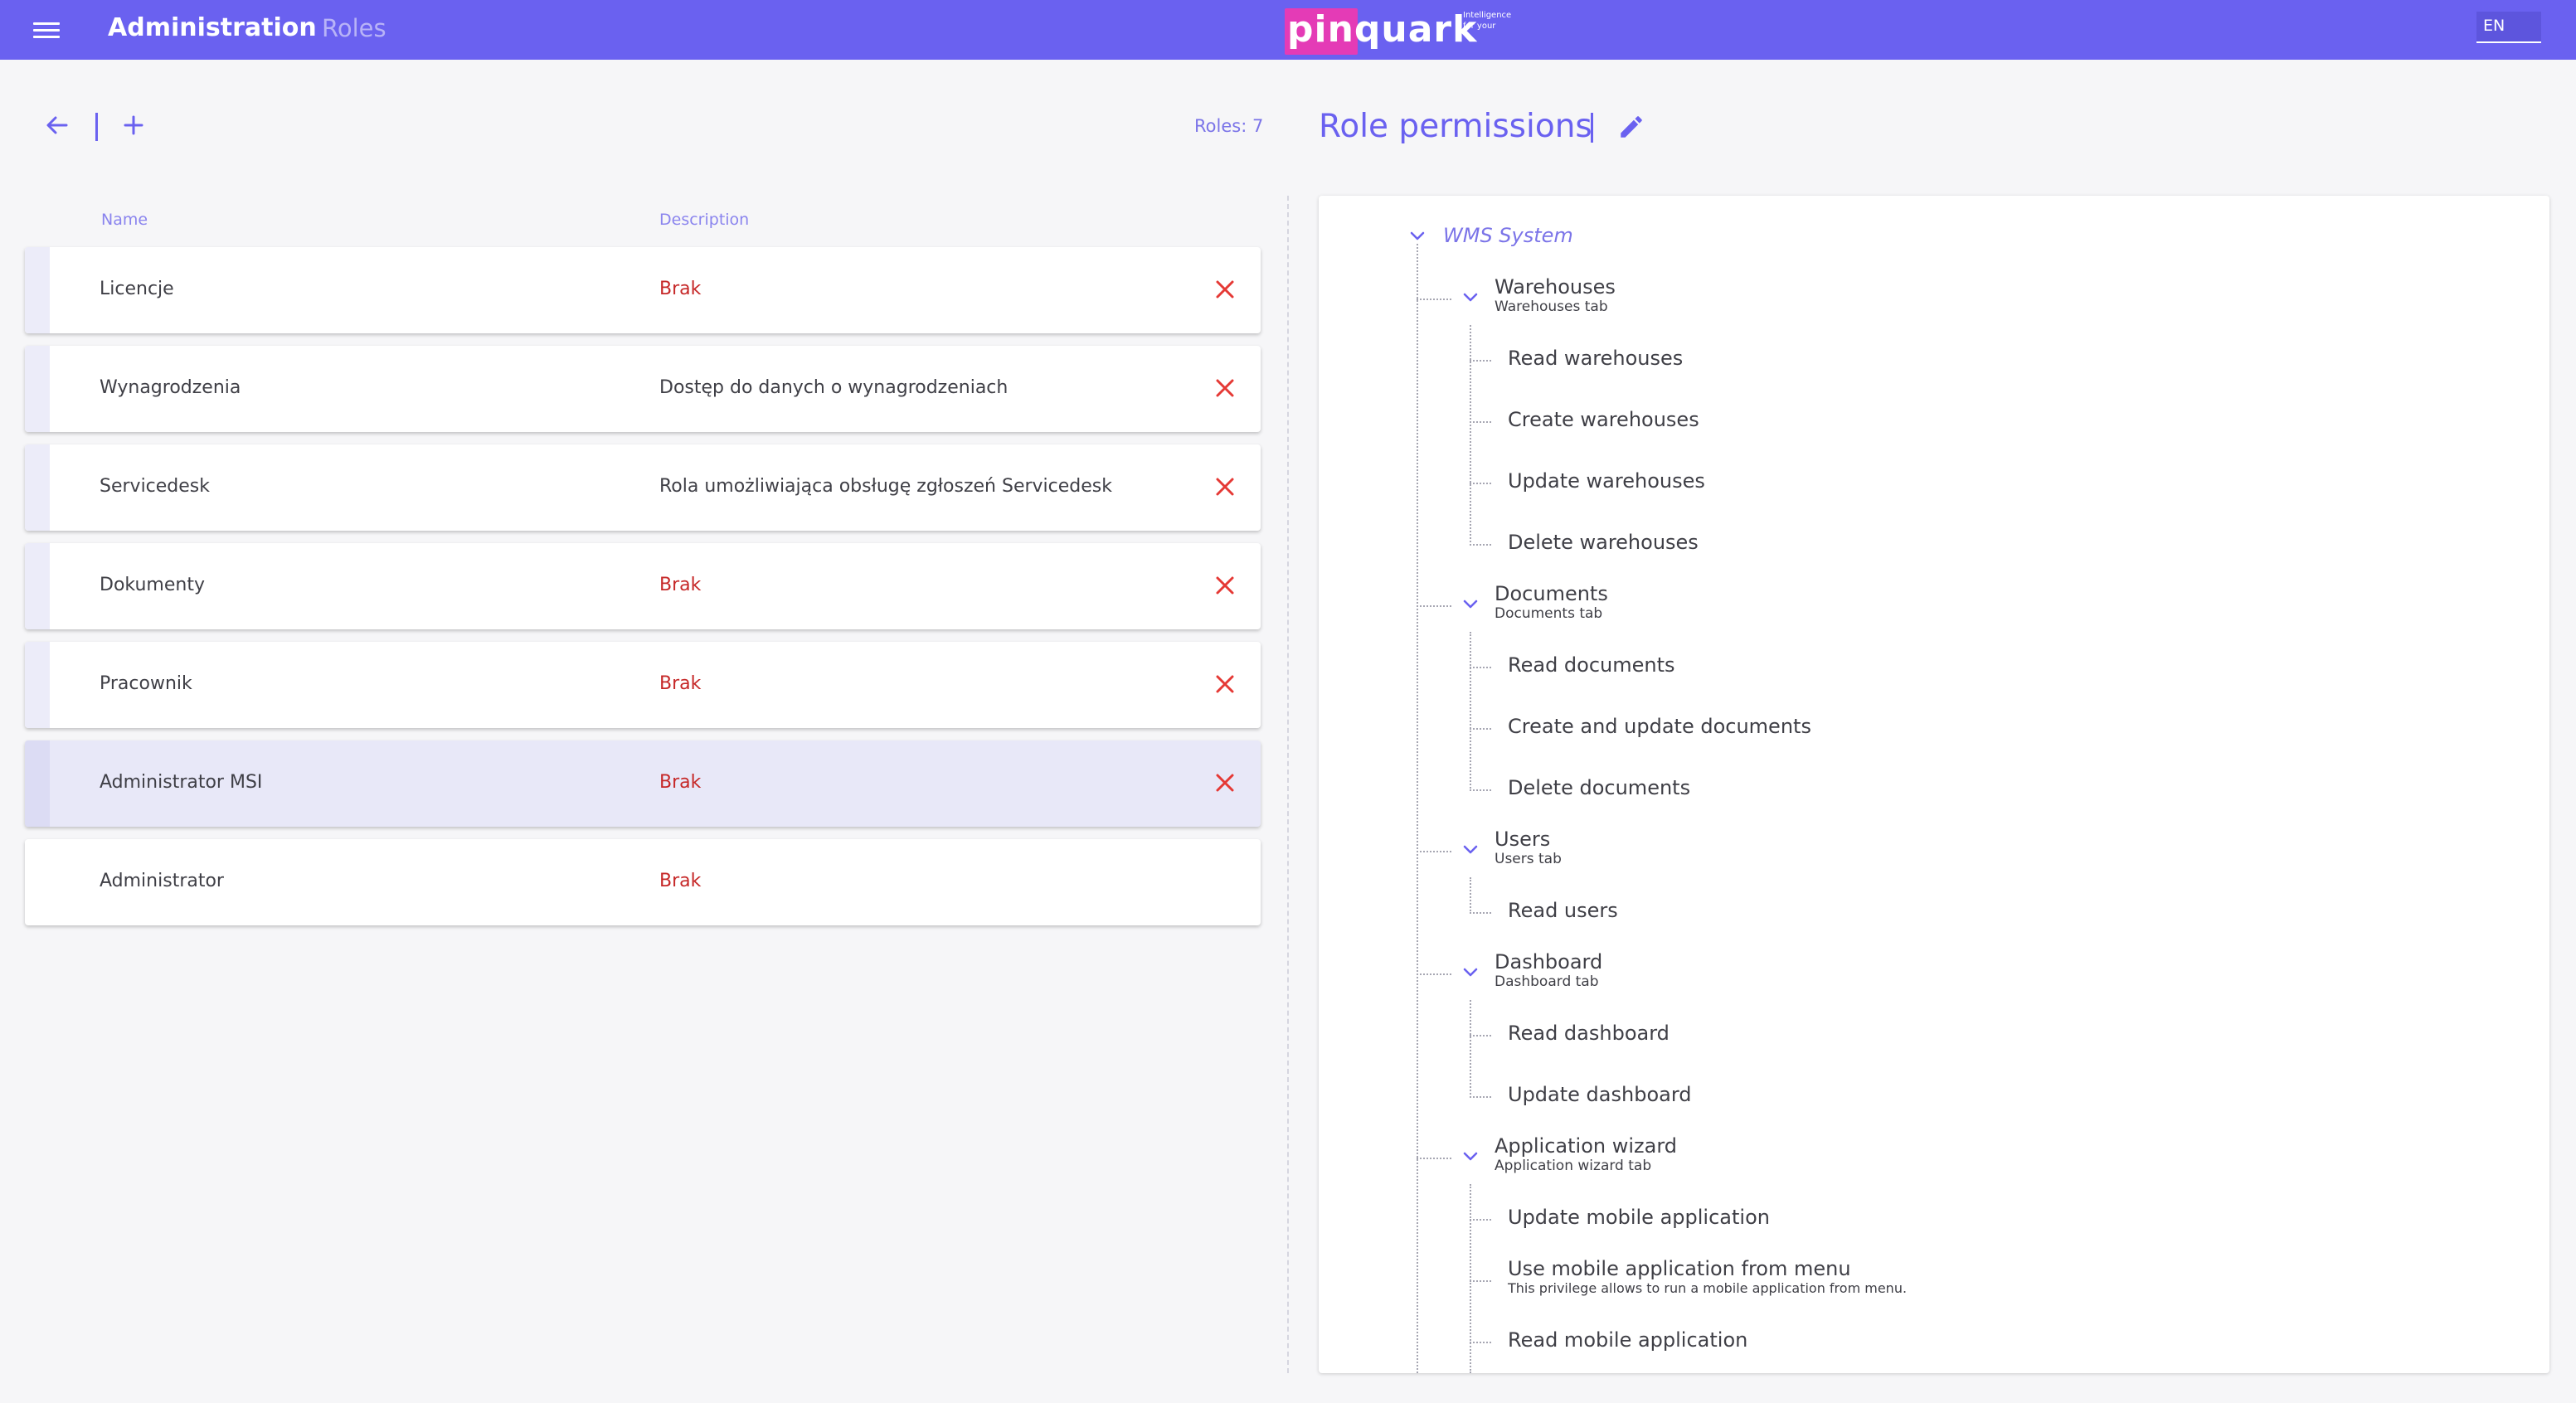  I want to click on role-name: Dokumenty, so click(152, 585).